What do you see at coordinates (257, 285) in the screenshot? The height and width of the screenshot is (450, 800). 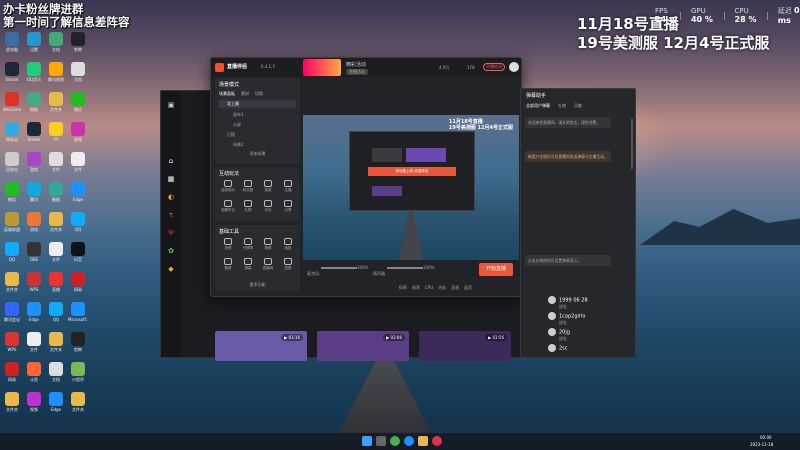 I see `more-button: 更多功能` at bounding box center [257, 285].